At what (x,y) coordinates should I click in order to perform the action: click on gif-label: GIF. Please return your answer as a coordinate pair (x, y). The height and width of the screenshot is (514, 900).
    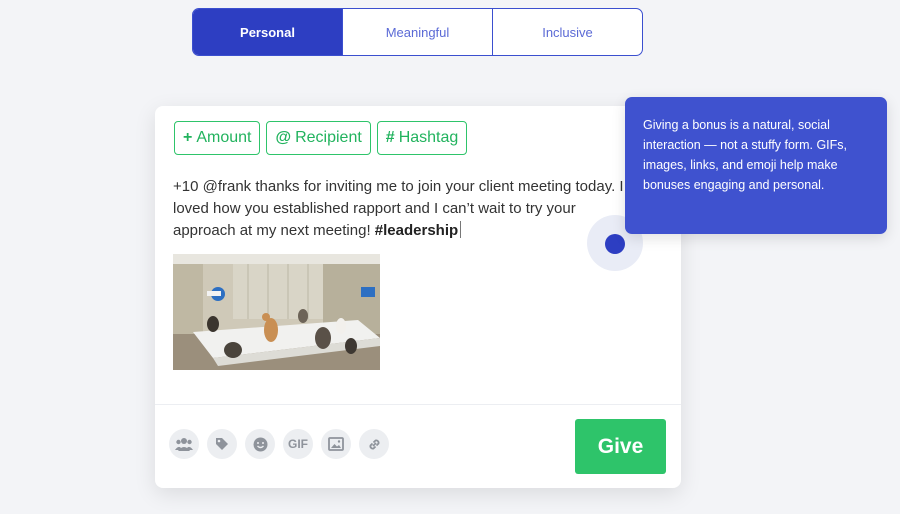
    Looking at the image, I should click on (298, 444).